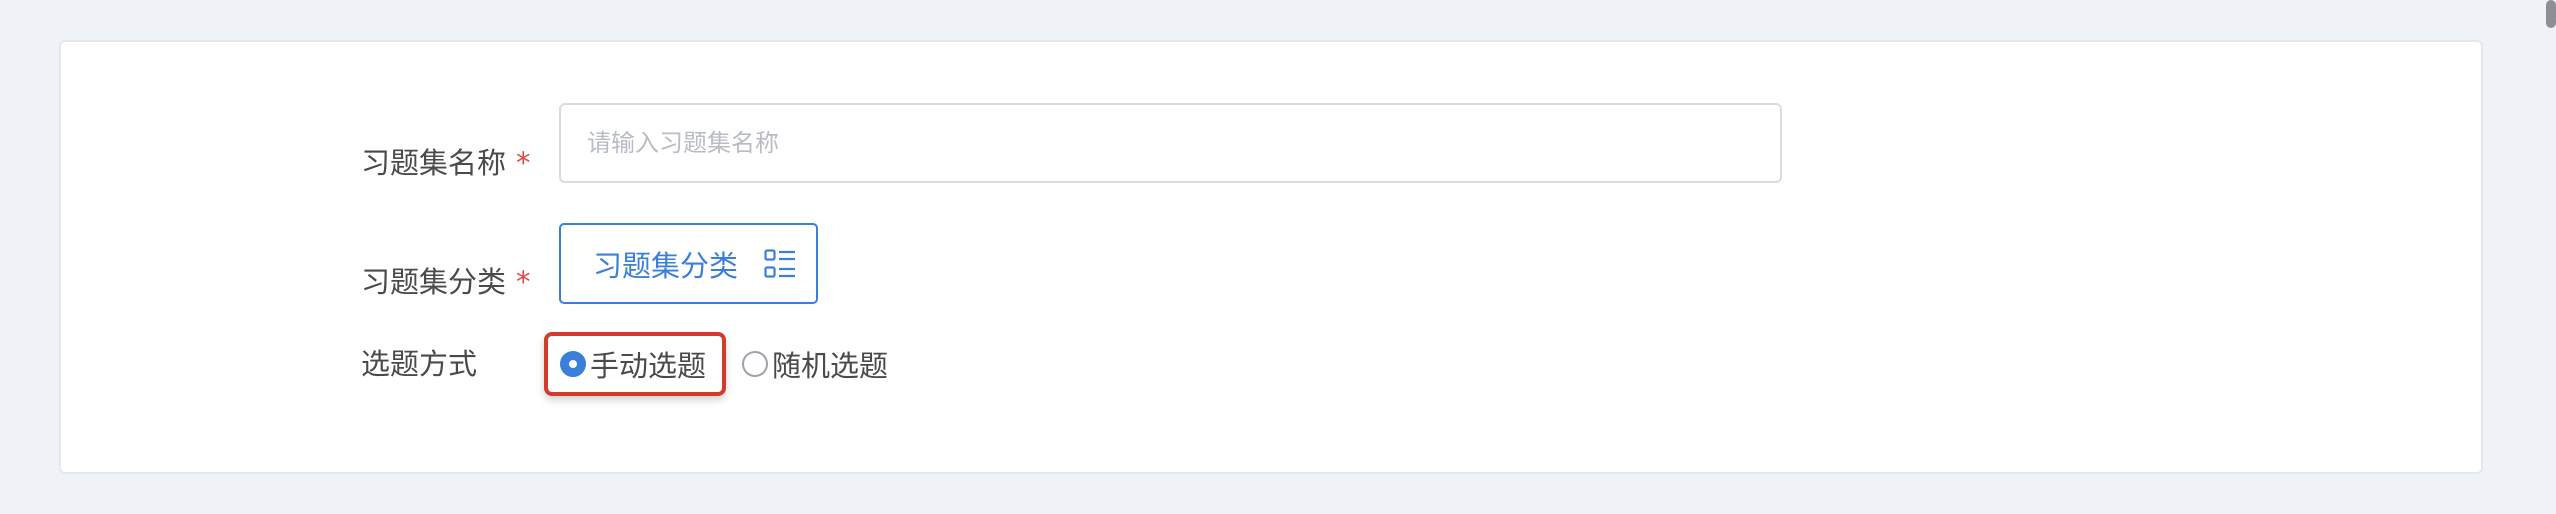 Image resolution: width=2556 pixels, height=514 pixels. I want to click on exercise-set-name-input, so click(1170, 143).